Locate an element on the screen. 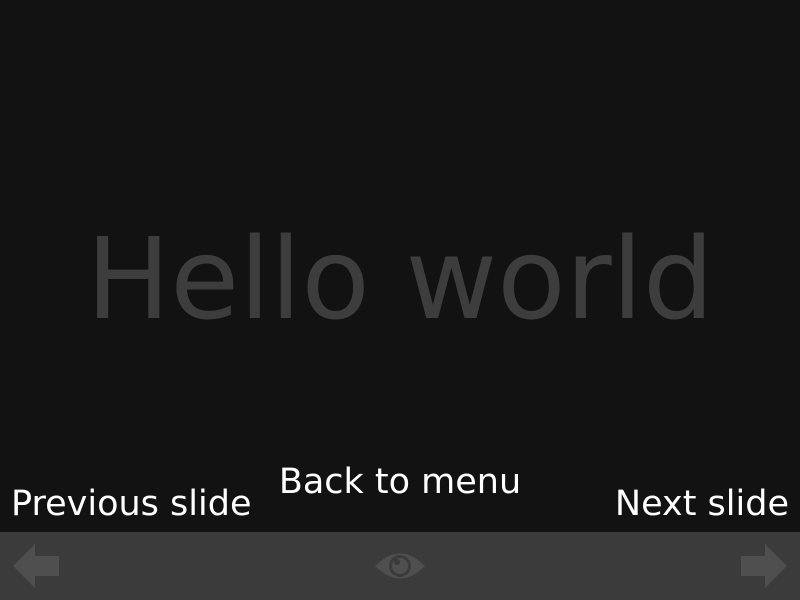 Image resolution: width=800 pixels, height=600 pixels. back-to-menu-button is located at coordinates (400, 566).